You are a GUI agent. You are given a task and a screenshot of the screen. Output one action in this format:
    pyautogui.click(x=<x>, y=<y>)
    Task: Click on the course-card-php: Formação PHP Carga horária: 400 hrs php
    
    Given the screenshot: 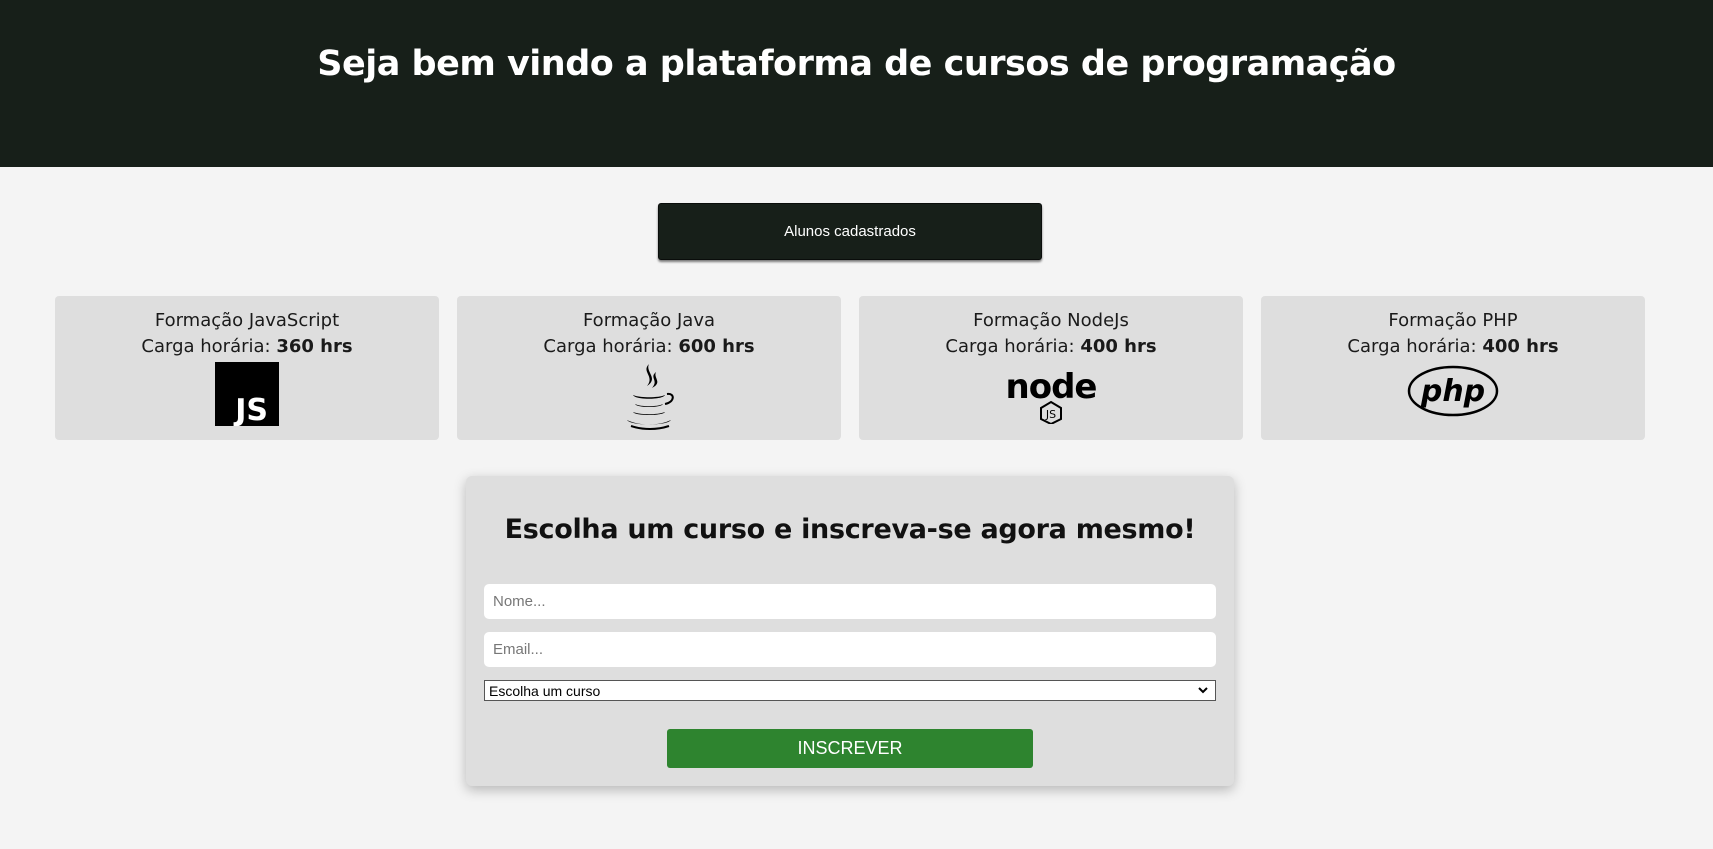 What is the action you would take?
    pyautogui.click(x=1453, y=368)
    